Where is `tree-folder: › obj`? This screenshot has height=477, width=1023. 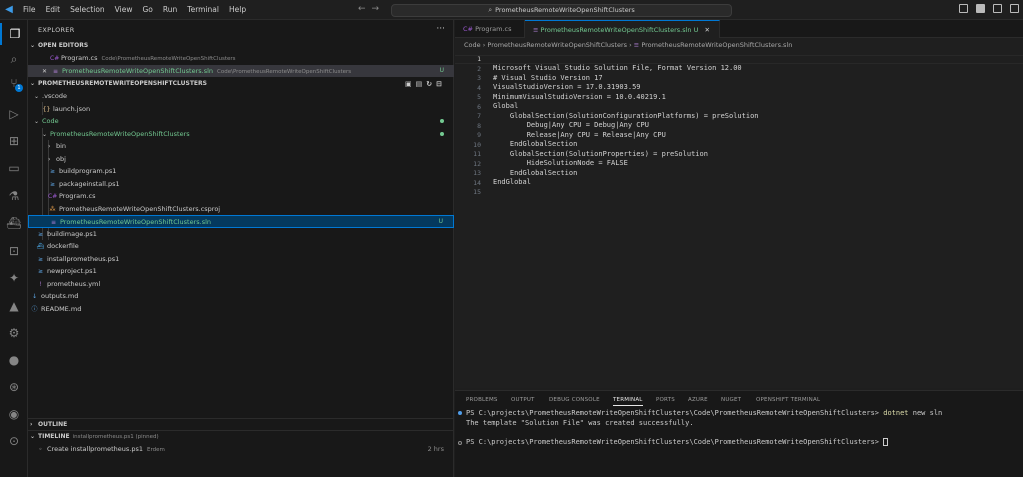 tree-folder: › obj is located at coordinates (241, 159).